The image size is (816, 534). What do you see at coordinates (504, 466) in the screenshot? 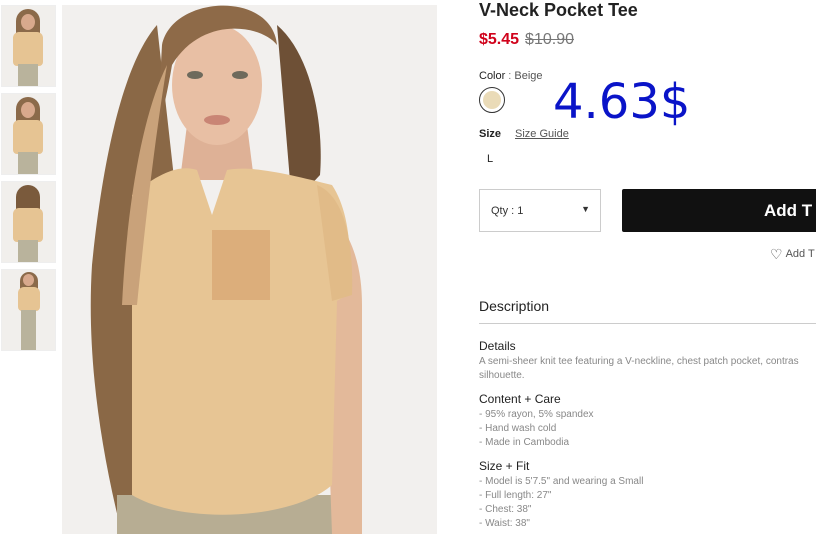
I see `size-fit-title: Size + Fit` at bounding box center [504, 466].